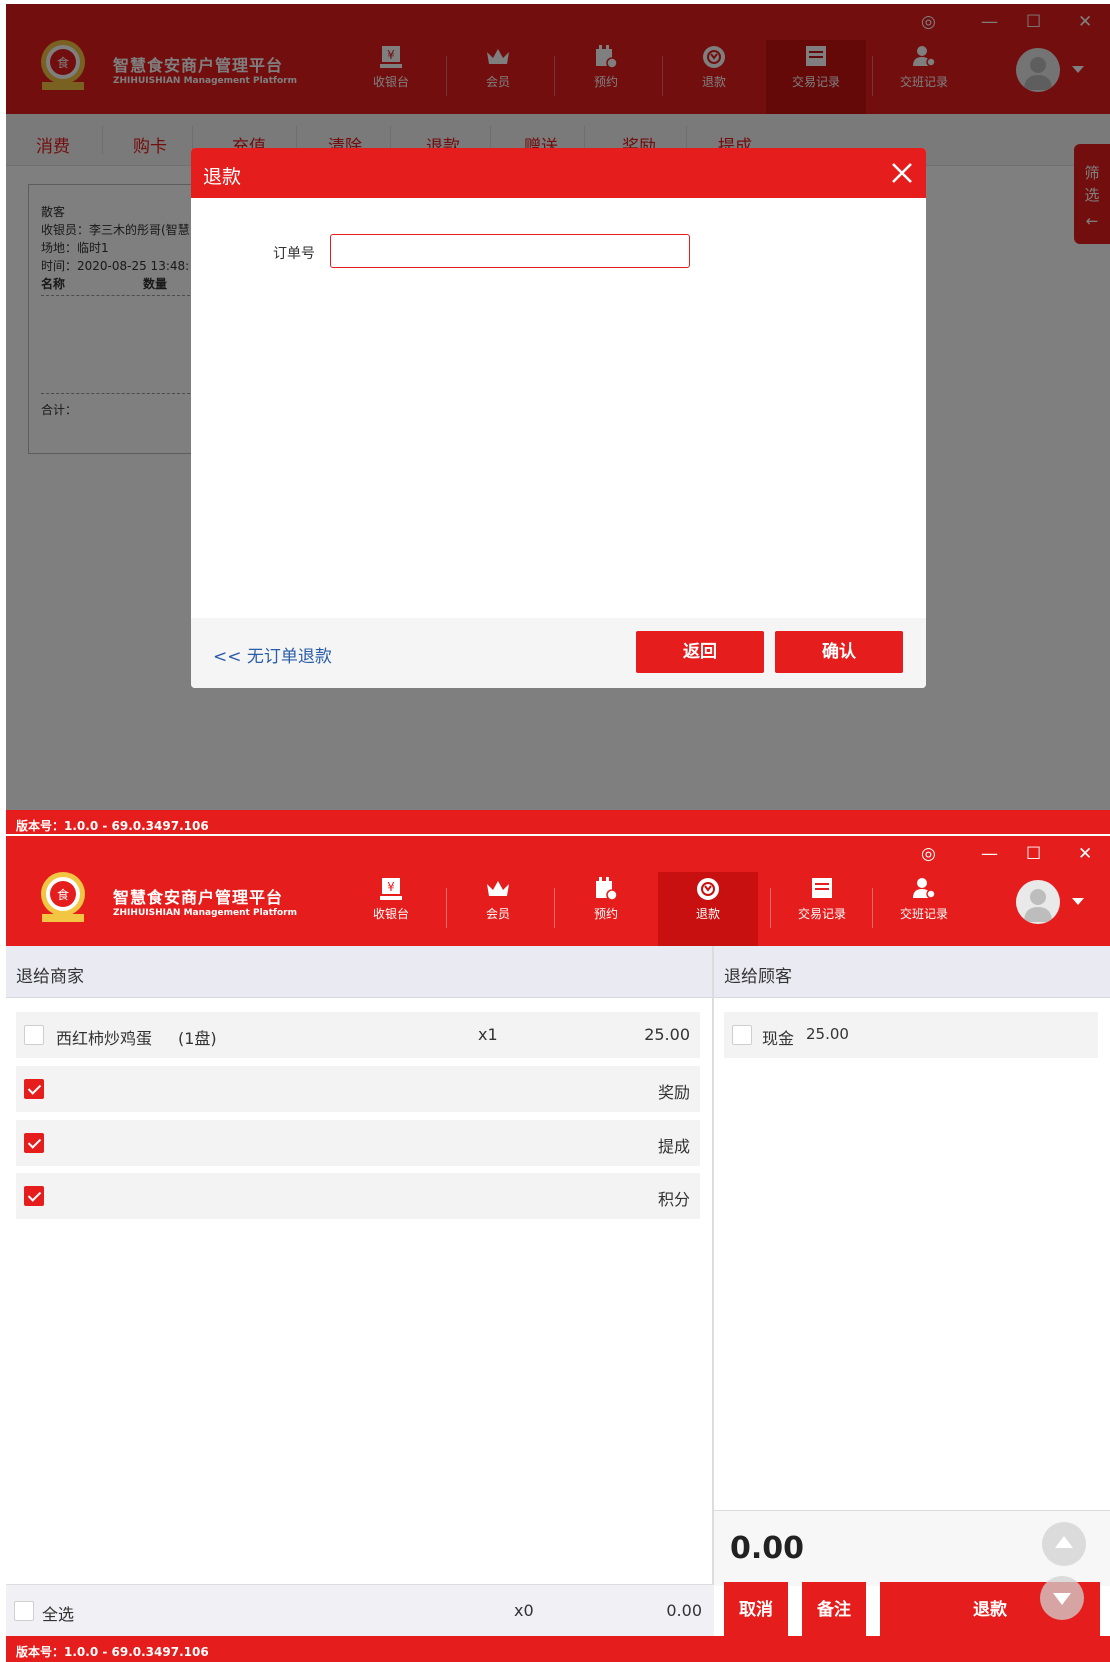 The width and height of the screenshot is (1110, 1662). What do you see at coordinates (758, 977) in the screenshot?
I see `customer-panel-title: 退给顾客` at bounding box center [758, 977].